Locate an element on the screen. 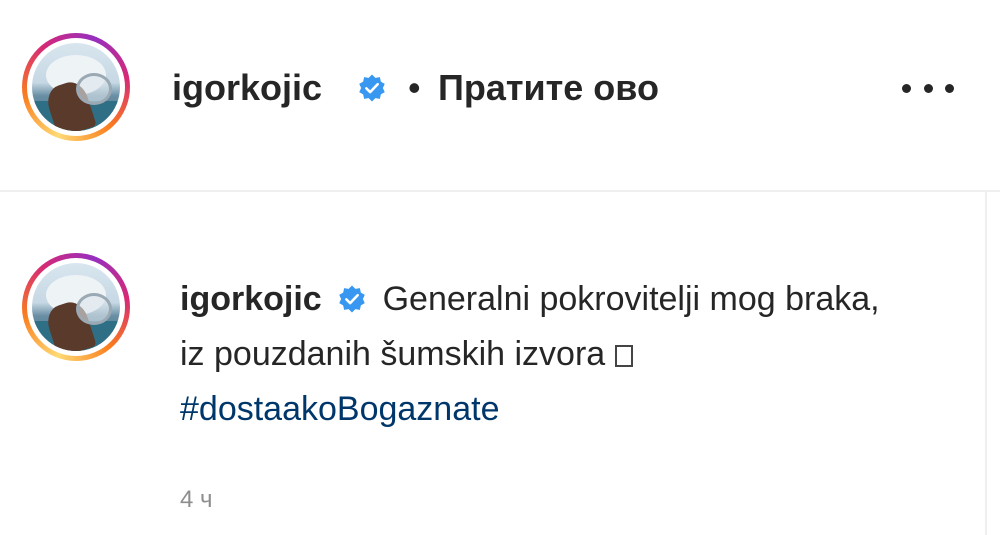 This screenshot has width=1000, height=535. emoji-placeholder-icon is located at coordinates (623, 356).